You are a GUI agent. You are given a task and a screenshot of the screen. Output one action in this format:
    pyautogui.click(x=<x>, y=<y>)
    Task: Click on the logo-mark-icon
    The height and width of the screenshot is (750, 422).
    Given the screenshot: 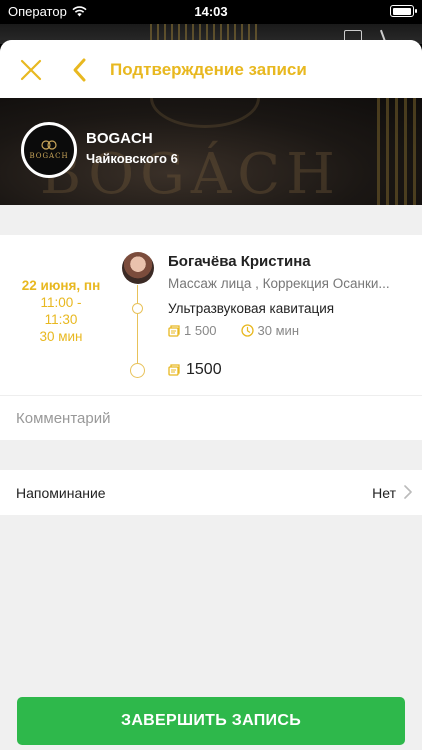 What is the action you would take?
    pyautogui.click(x=49, y=145)
    